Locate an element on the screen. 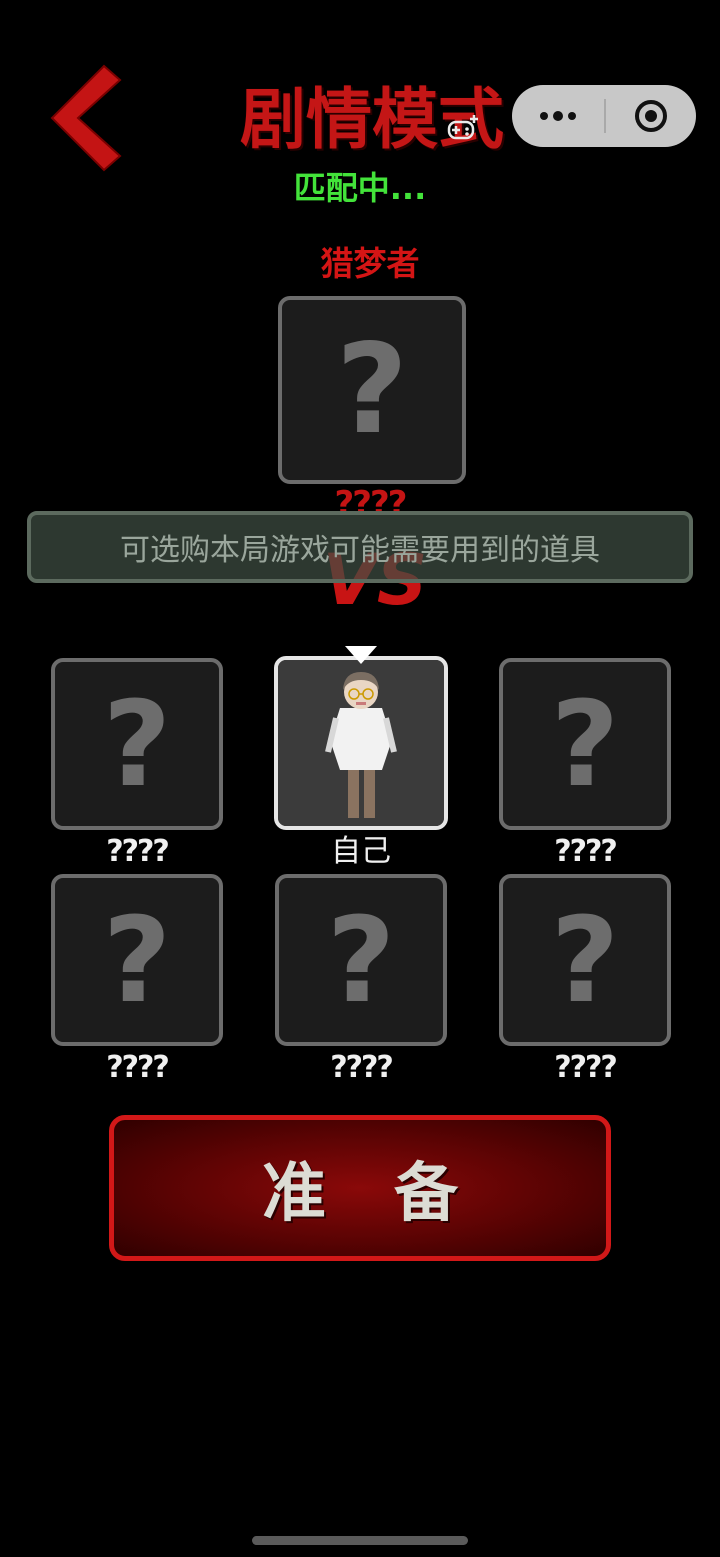 The width and height of the screenshot is (720, 1557). player-slot-5: ? is located at coordinates (361, 960).